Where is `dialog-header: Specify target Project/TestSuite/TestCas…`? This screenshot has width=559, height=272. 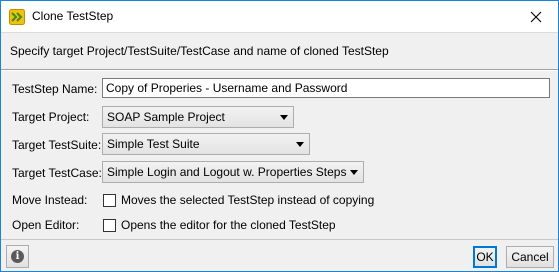
dialog-header: Specify target Project/TestSuite/TestCas… is located at coordinates (279, 51).